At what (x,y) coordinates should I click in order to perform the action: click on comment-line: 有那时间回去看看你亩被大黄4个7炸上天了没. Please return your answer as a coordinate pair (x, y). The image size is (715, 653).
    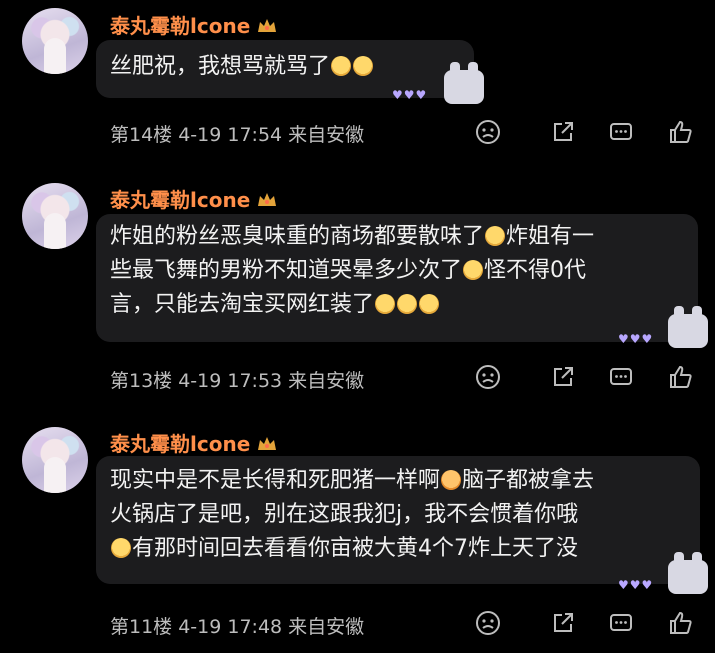
    Looking at the image, I should click on (355, 548).